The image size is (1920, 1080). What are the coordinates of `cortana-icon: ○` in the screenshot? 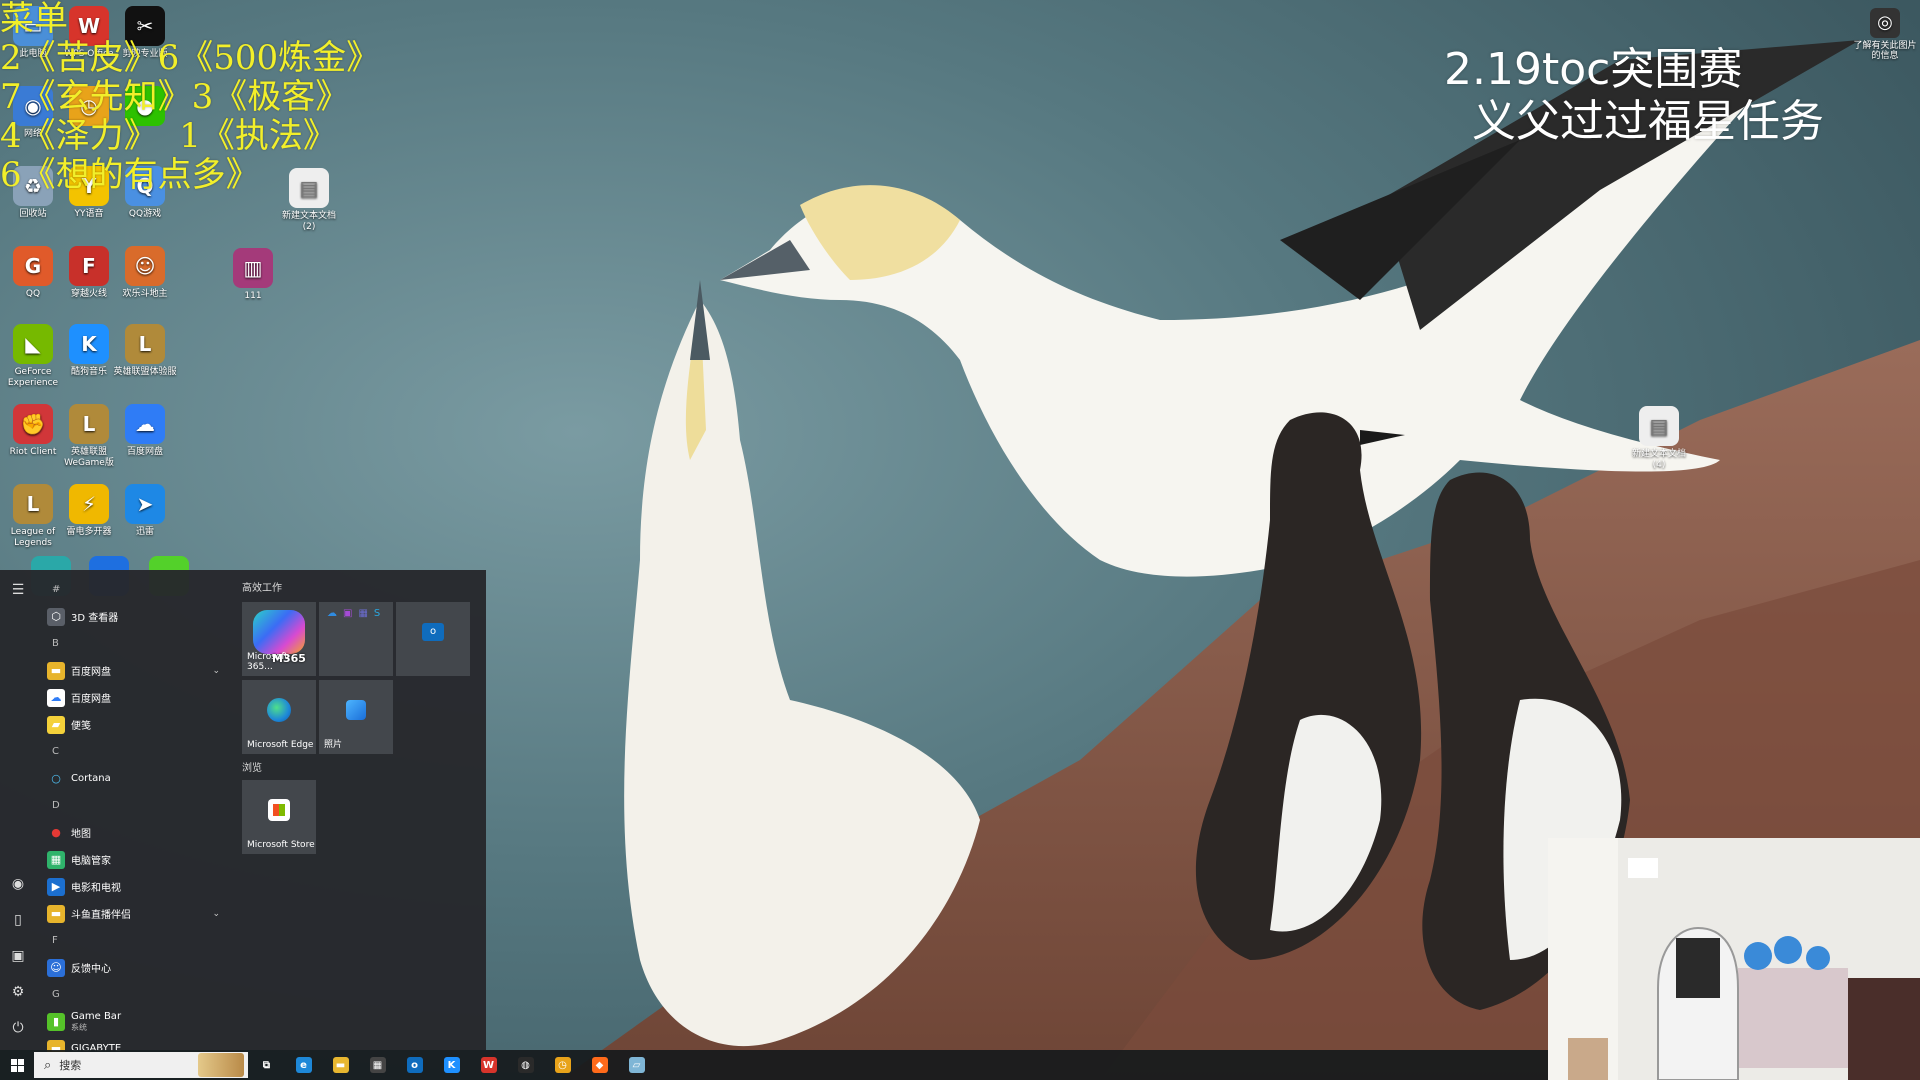 It's located at (56, 778).